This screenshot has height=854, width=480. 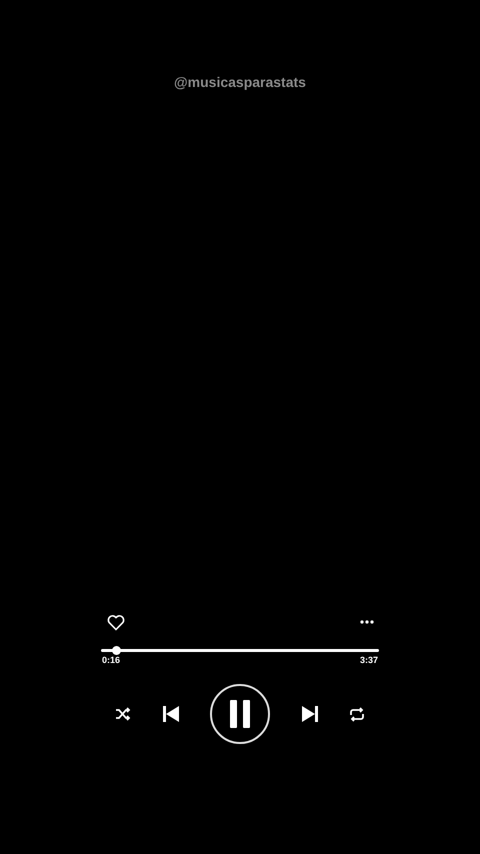 I want to click on more-icon, so click(x=367, y=622).